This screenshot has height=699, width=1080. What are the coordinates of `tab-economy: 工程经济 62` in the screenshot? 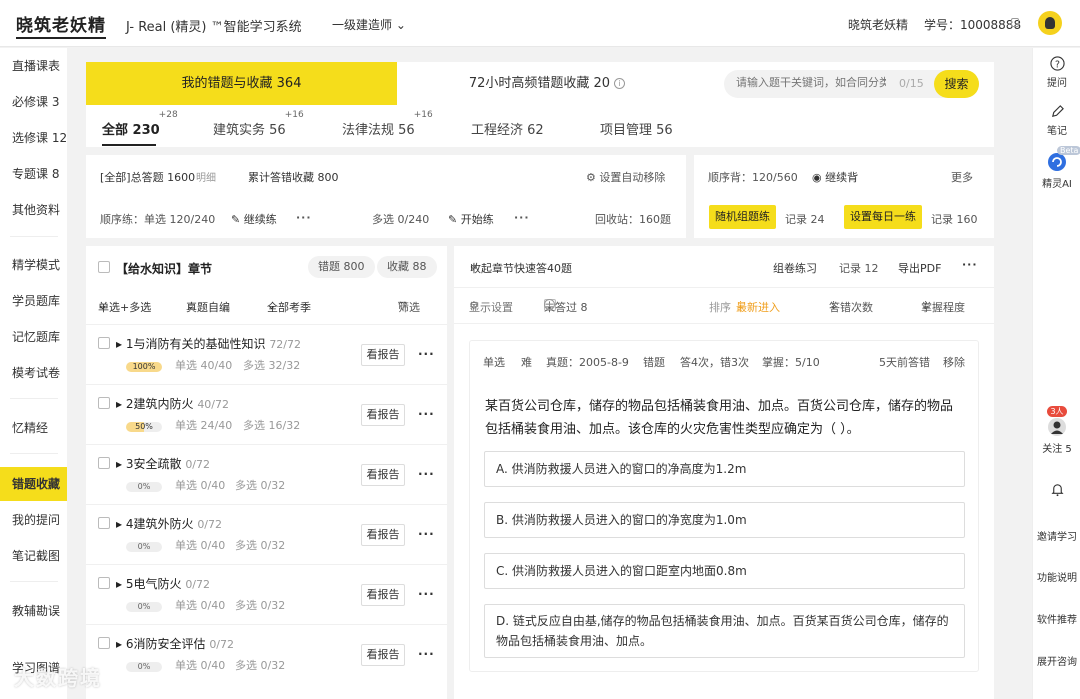 It's located at (507, 128).